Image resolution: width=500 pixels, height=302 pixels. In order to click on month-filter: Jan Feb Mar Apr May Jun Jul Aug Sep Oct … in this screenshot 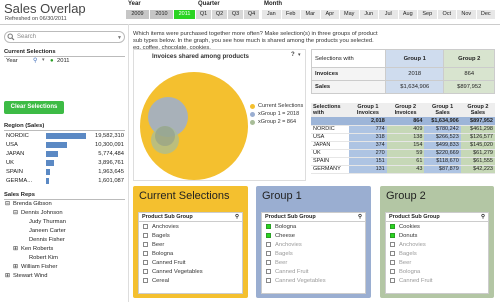, I will do `click(379, 14)`.